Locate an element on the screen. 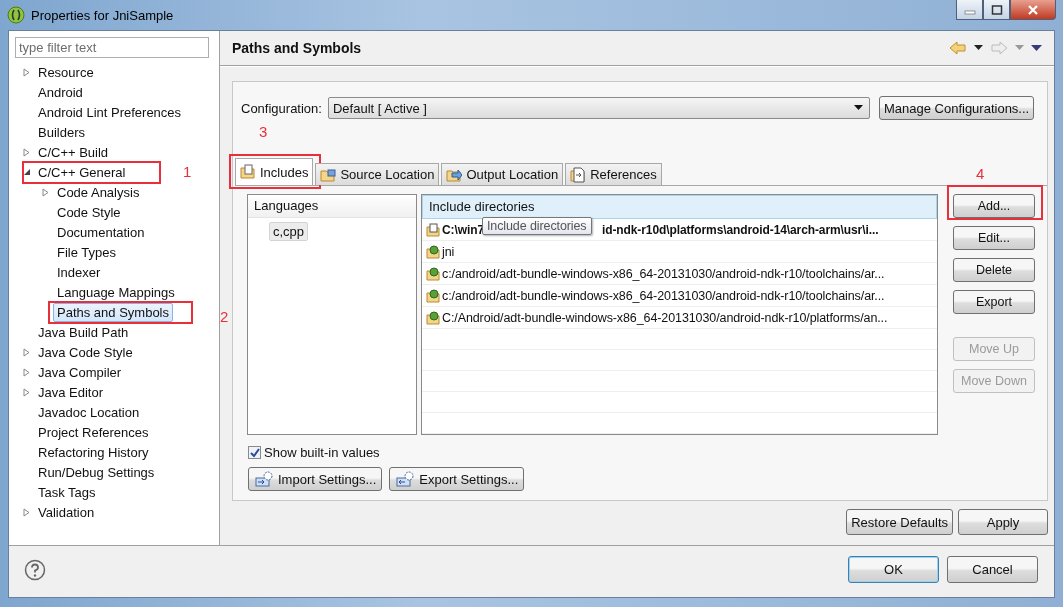 The height and width of the screenshot is (607, 1063). page-button: Apply is located at coordinates (1003, 522).